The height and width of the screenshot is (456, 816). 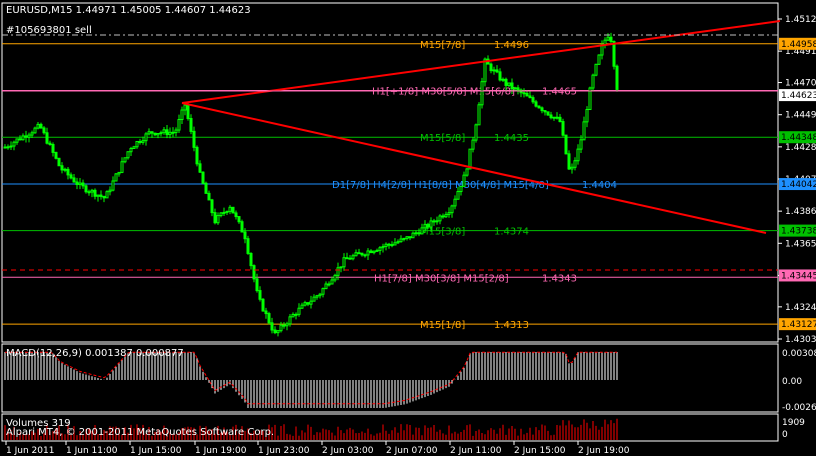 What do you see at coordinates (95, 353) in the screenshot?
I see `macd-label: MACD(12,26,9) 0.001387 0.000877` at bounding box center [95, 353].